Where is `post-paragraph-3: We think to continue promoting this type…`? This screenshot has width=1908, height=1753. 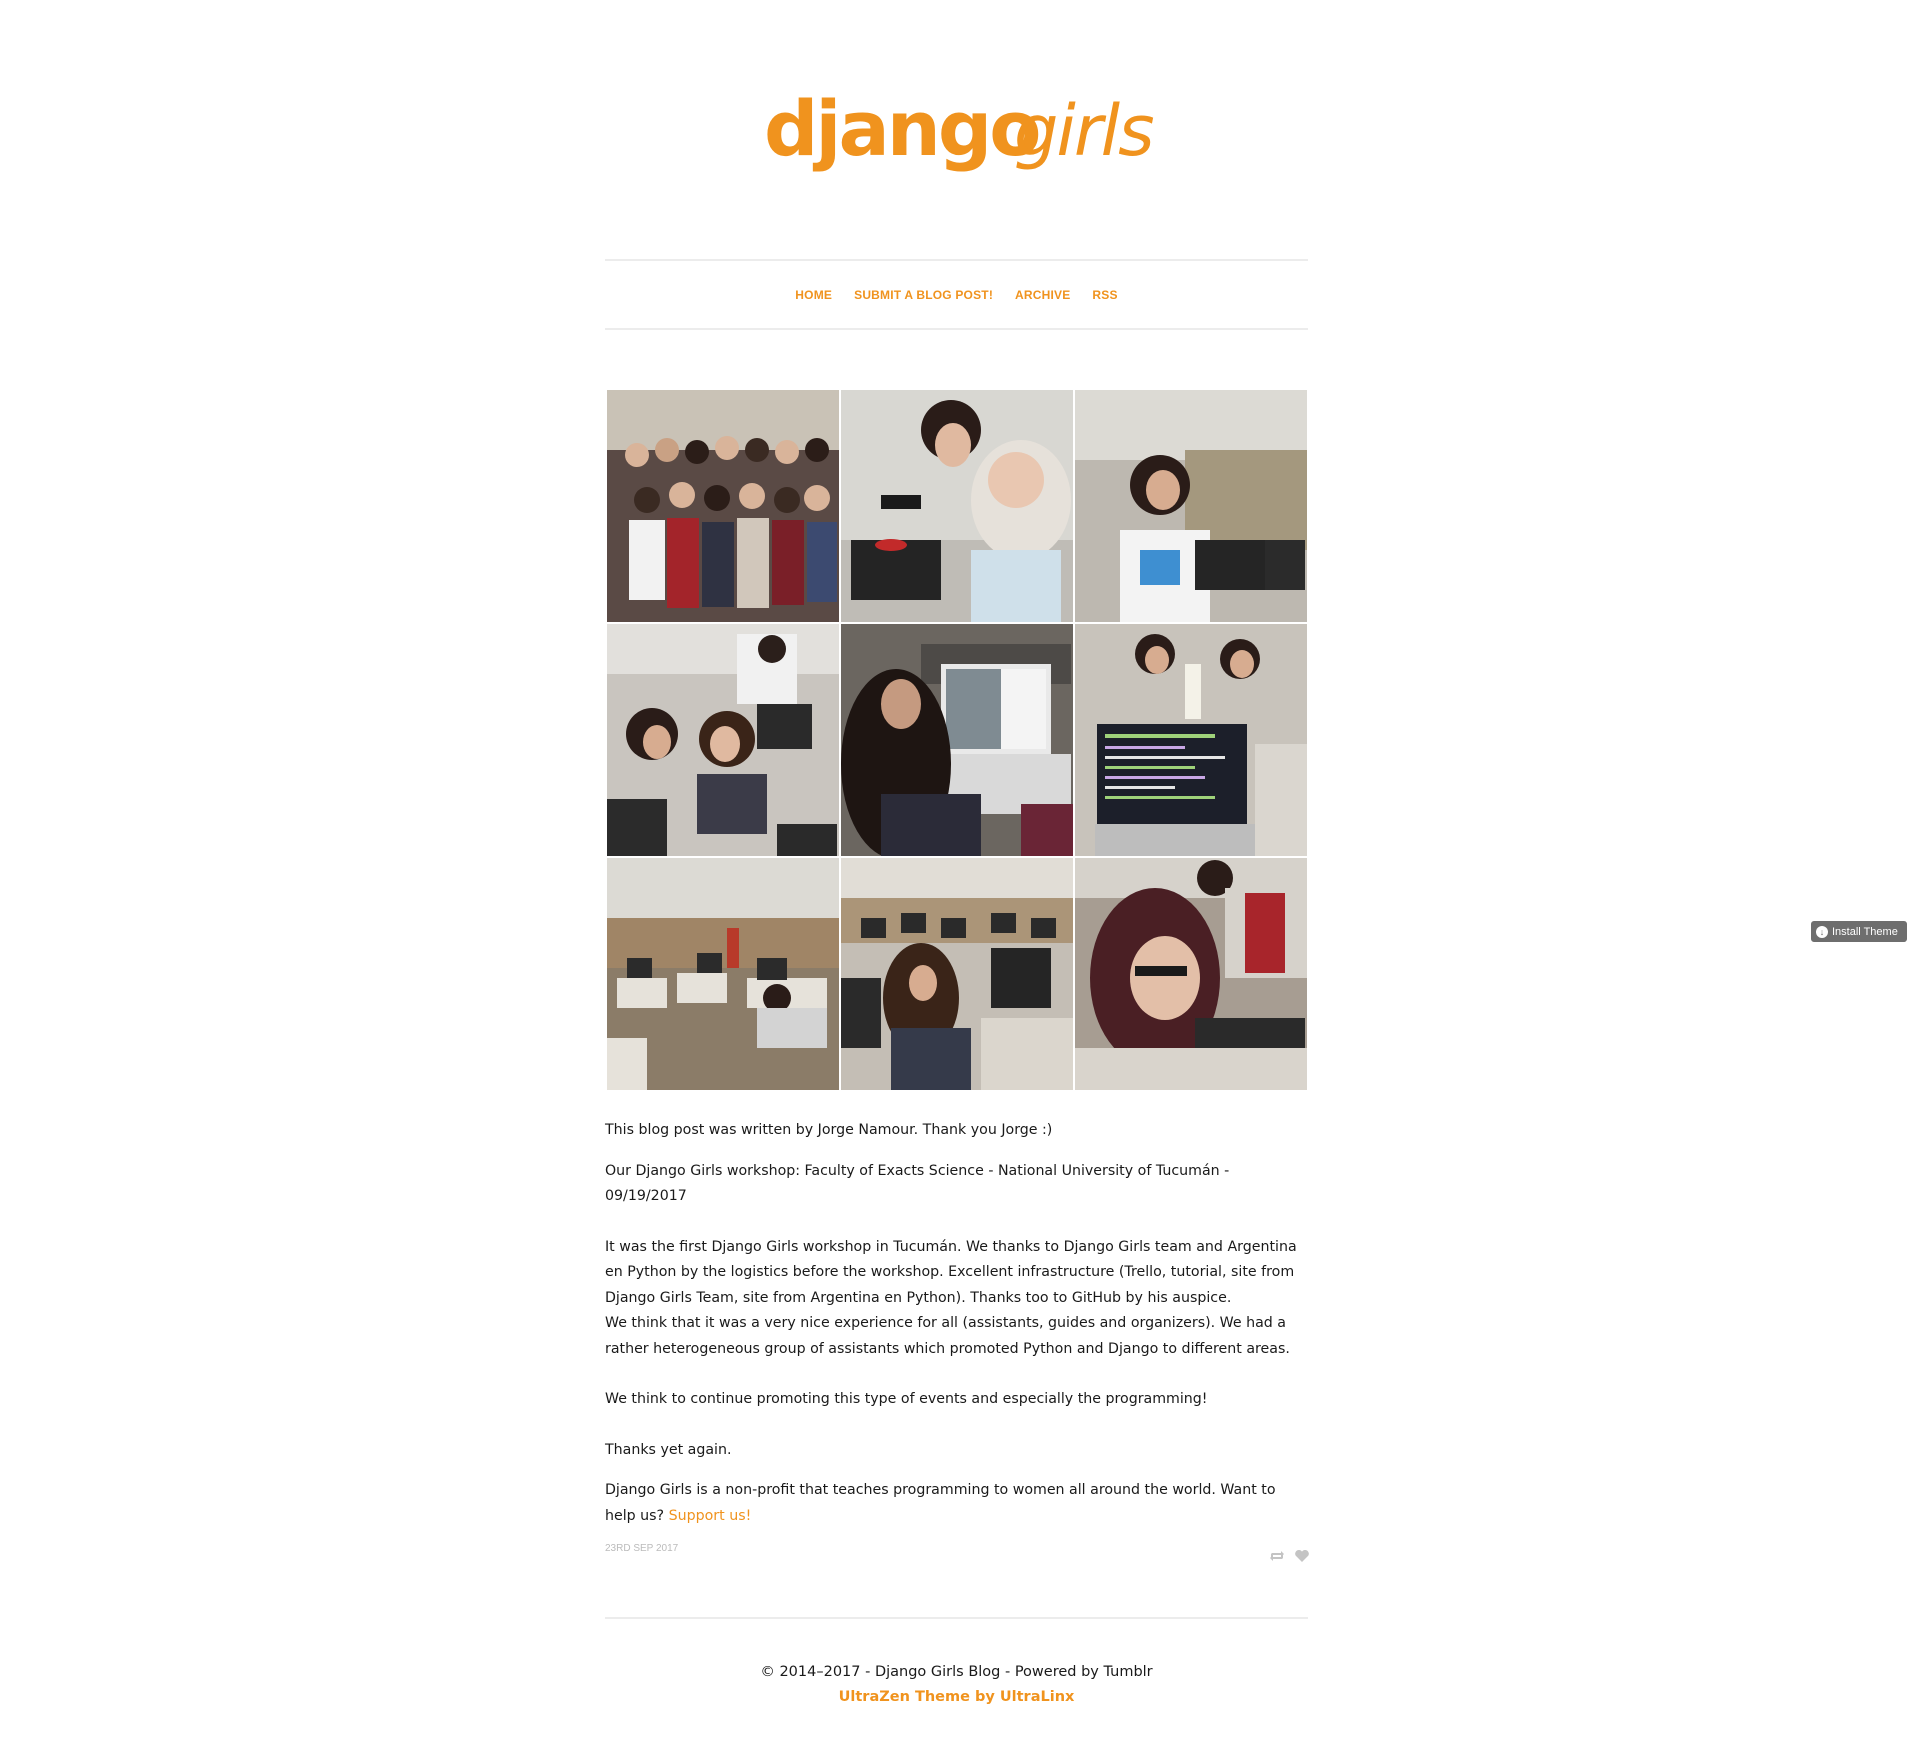 post-paragraph-3: We think to continue promoting this type… is located at coordinates (906, 1399).